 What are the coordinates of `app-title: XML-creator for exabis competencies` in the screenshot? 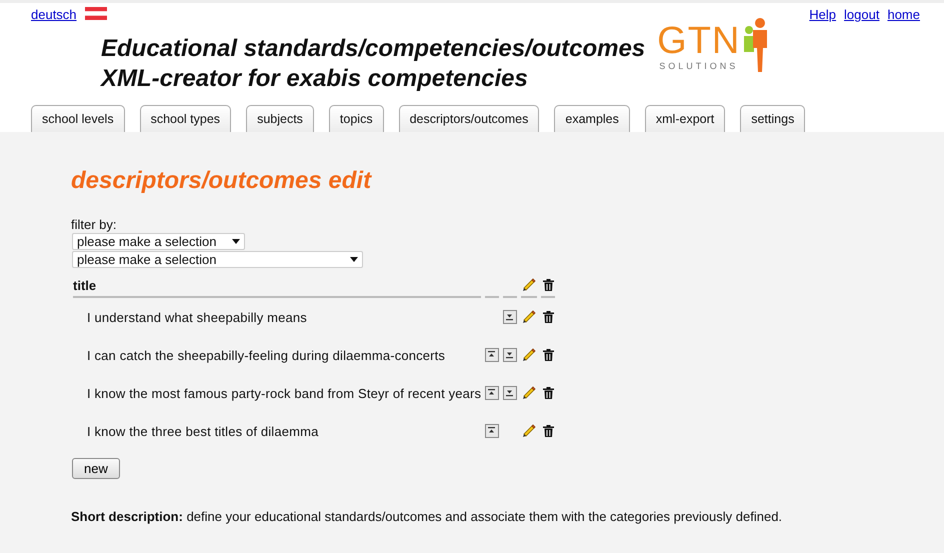 It's located at (314, 79).